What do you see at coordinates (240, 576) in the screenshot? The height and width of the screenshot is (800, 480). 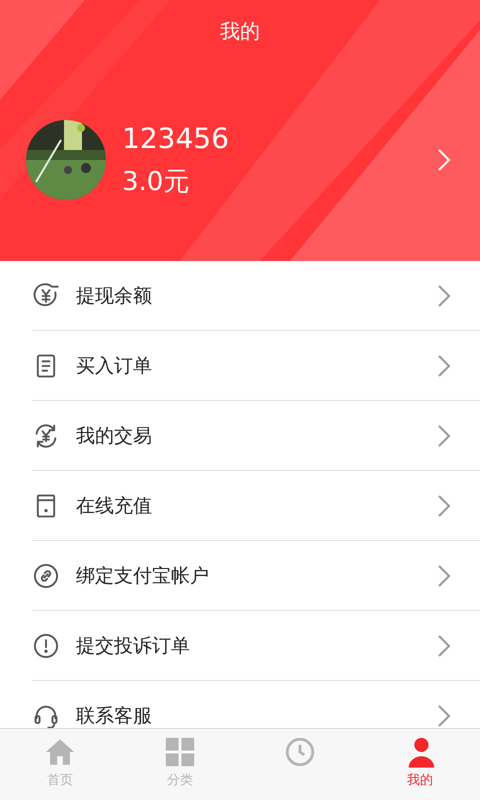 I see `menu-item: 绑定支付宝帐户` at bounding box center [240, 576].